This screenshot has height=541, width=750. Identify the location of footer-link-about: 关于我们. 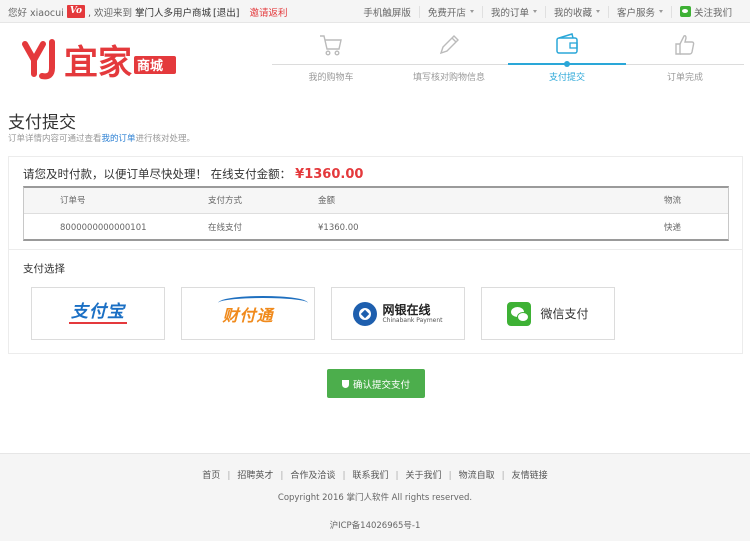
(424, 474).